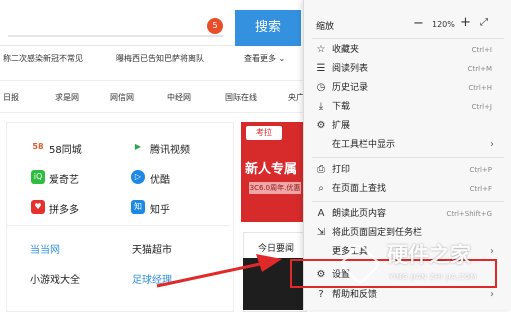  Describe the element at coordinates (67, 97) in the screenshot. I see `site-link: 求是网` at that location.